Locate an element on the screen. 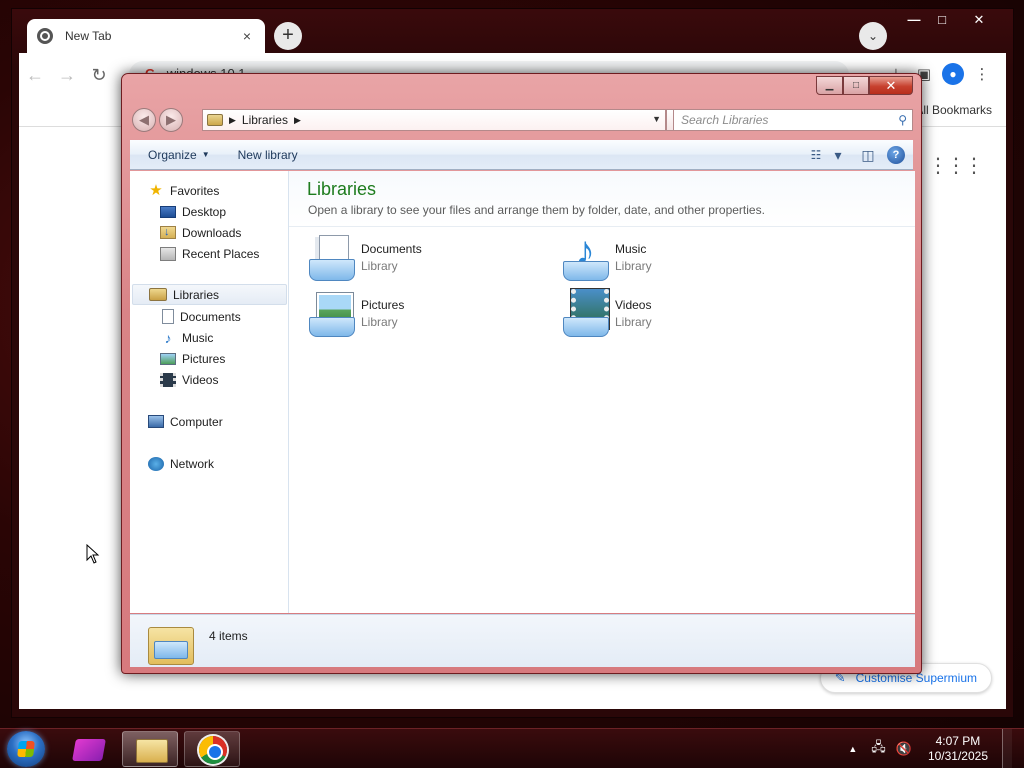 The height and width of the screenshot is (768, 1024). nav-desktop-label: Desktop is located at coordinates (204, 211).